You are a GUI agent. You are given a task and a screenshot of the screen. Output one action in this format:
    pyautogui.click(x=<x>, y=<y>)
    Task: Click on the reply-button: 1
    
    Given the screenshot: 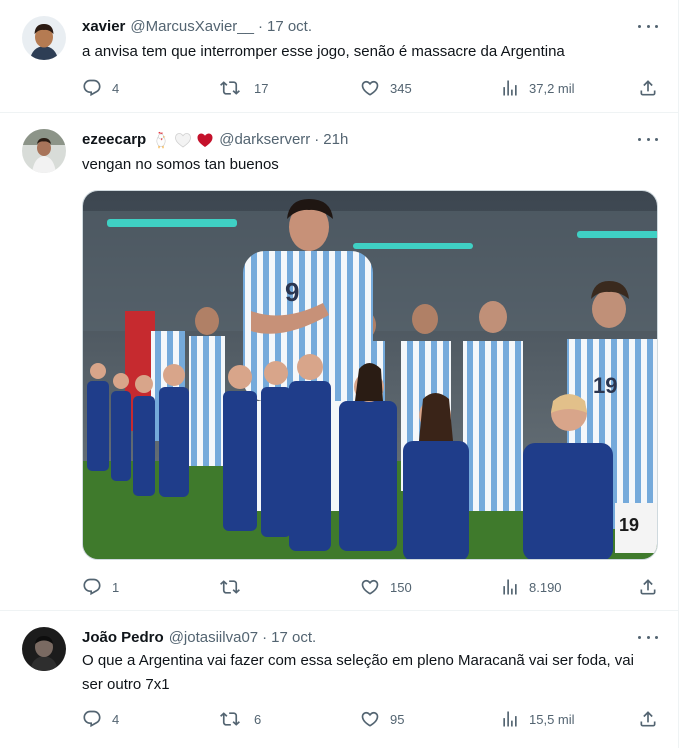 What is the action you would take?
    pyautogui.click(x=100, y=587)
    